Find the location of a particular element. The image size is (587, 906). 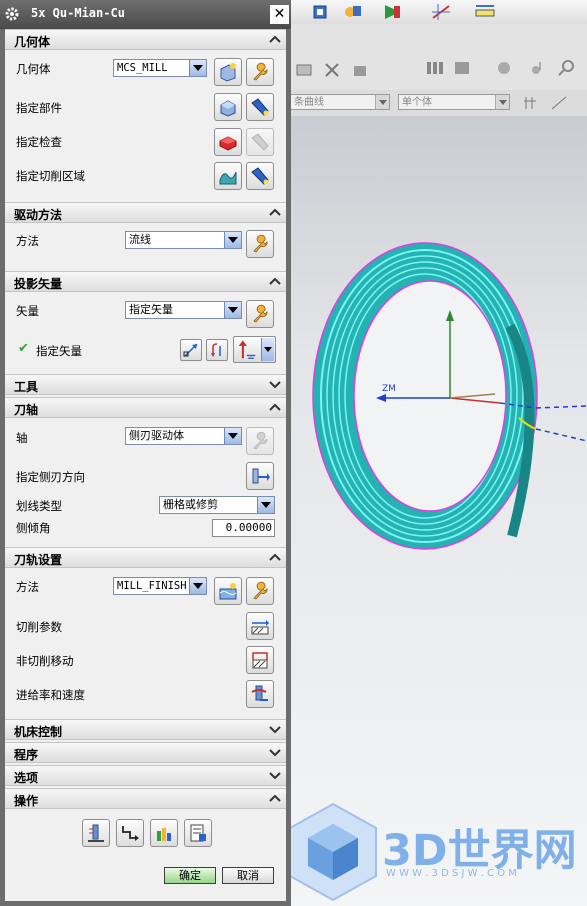

geometry-select: MCS_MILL is located at coordinates (160, 68).